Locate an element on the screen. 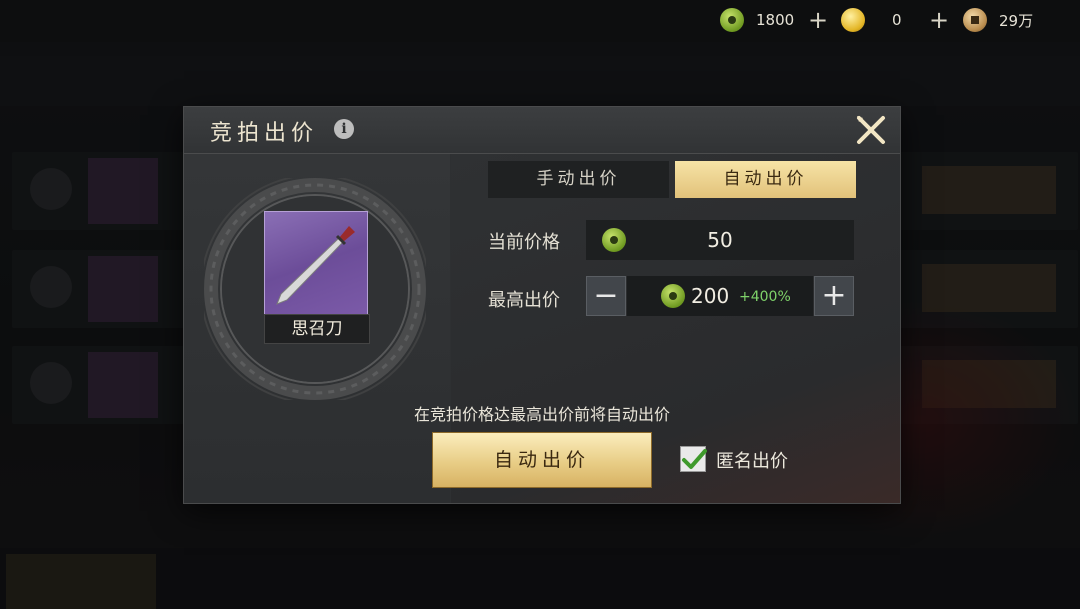 The image size is (1080, 609). item-icon-frame is located at coordinates (316, 263).